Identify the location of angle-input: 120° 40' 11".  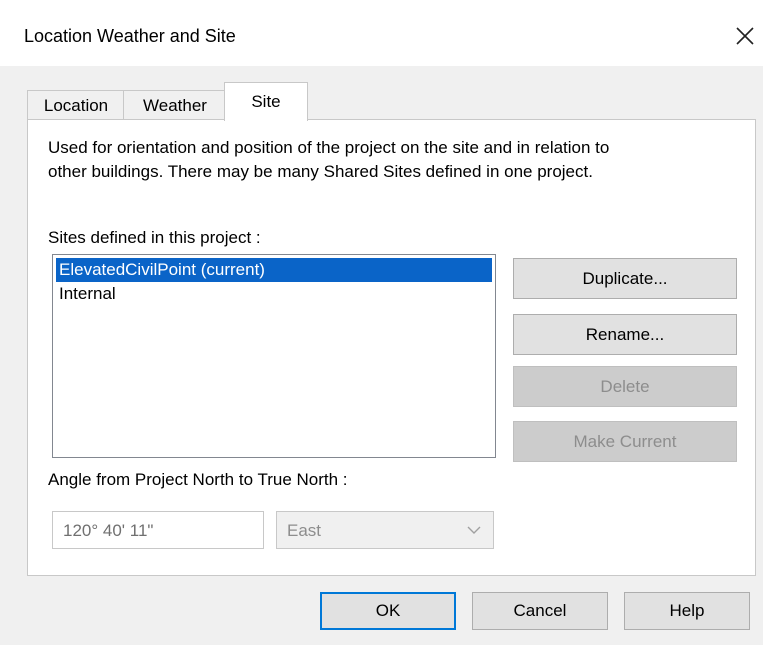
(158, 530).